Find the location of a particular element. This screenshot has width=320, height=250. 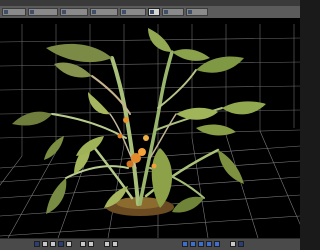

select-tool-icon is located at coordinates (37, 244).